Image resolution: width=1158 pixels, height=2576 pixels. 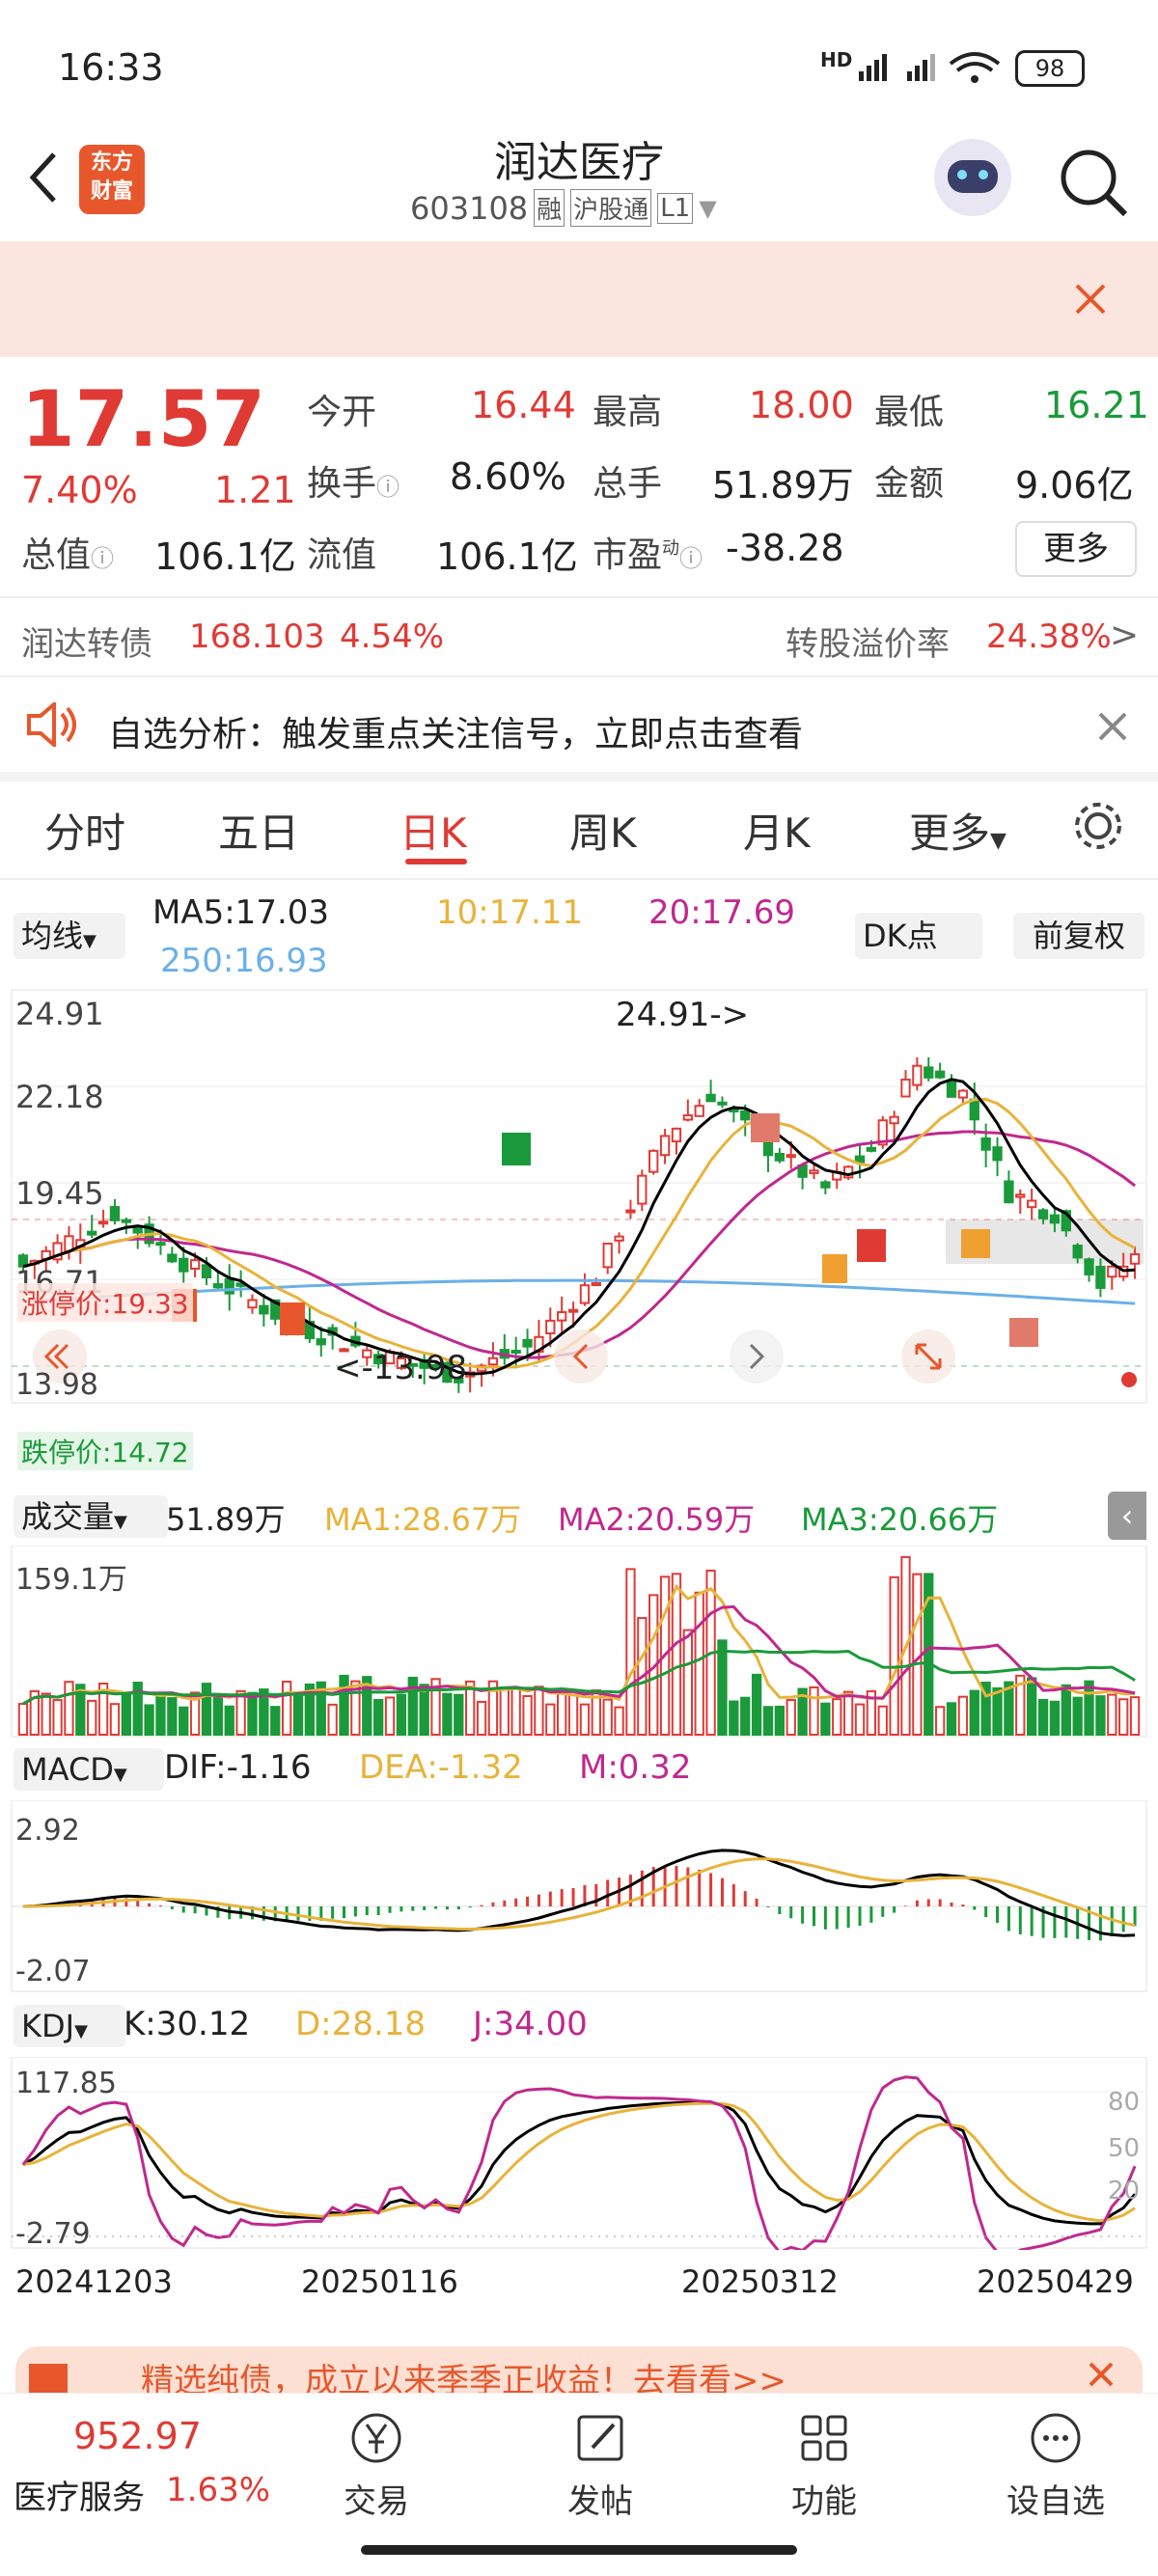 What do you see at coordinates (757, 1356) in the screenshot?
I see `scroll-right-button` at bounding box center [757, 1356].